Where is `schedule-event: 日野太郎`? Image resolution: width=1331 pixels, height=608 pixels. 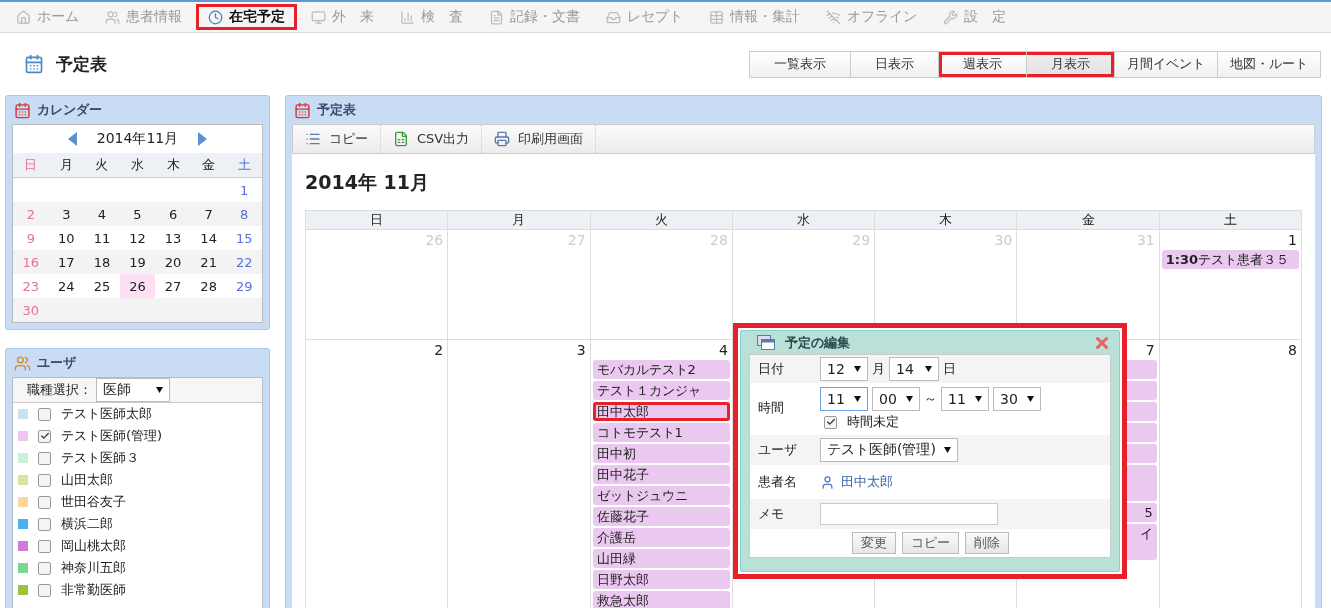
schedule-event: 日野太郎 is located at coordinates (661, 579).